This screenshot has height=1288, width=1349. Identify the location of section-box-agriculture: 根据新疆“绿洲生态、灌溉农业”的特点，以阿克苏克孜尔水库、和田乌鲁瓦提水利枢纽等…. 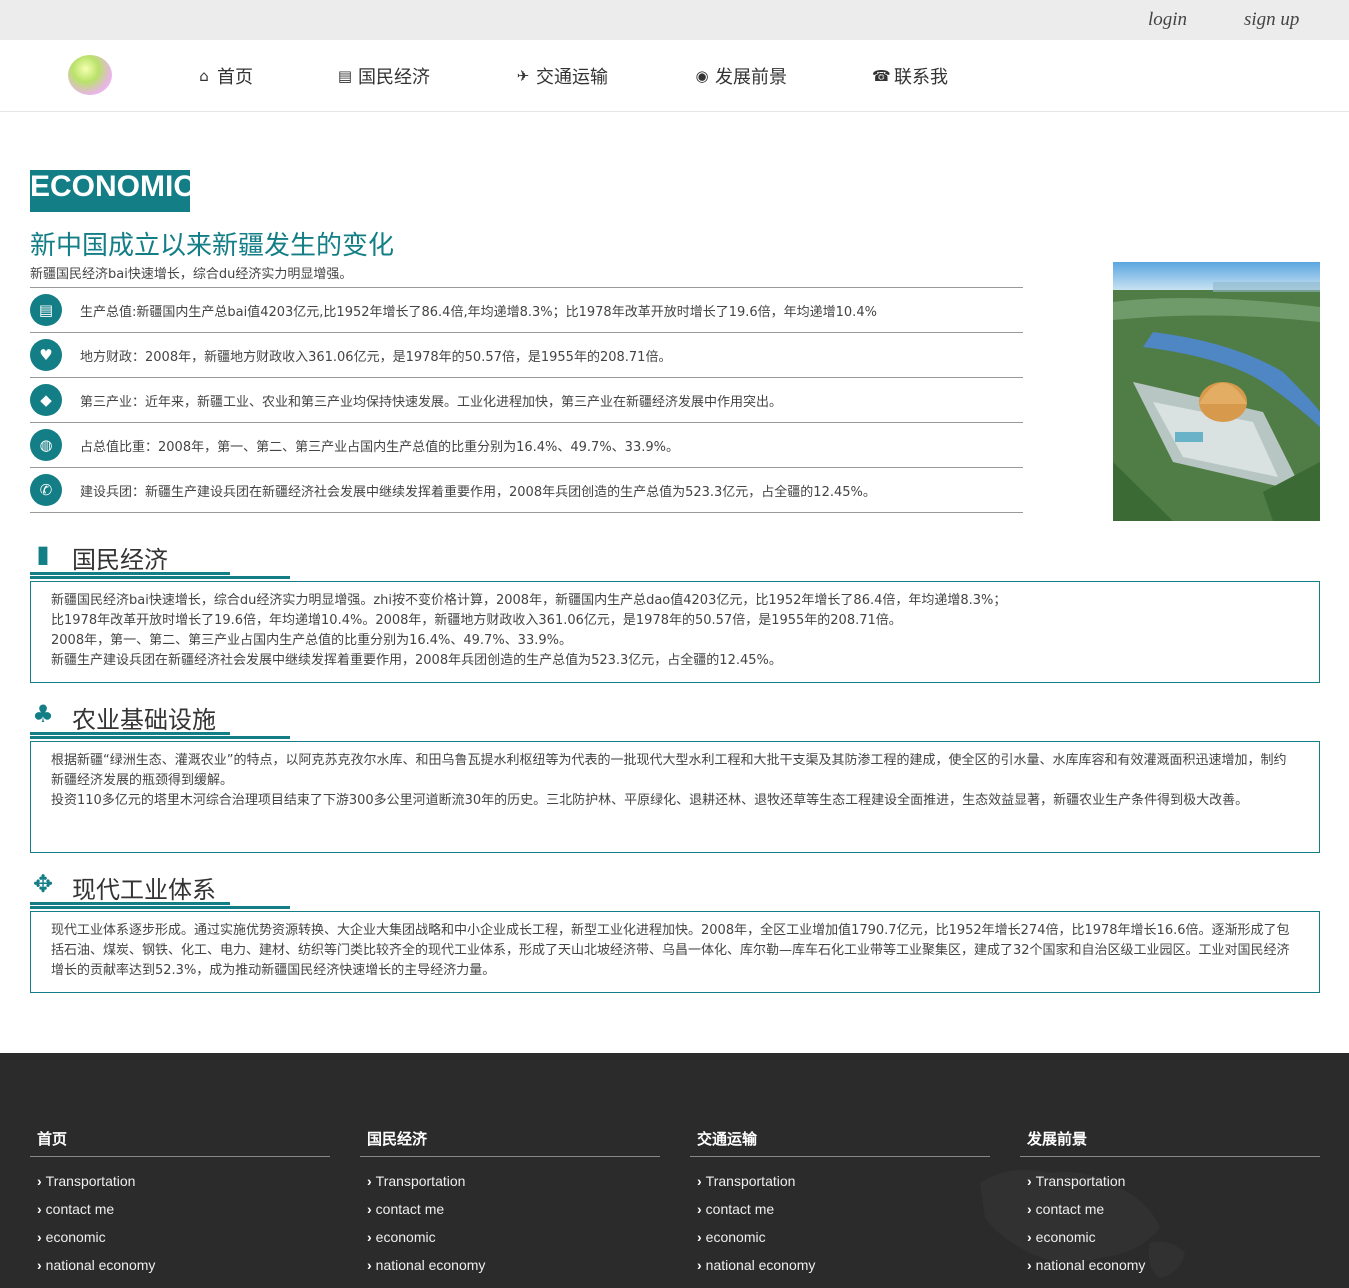
(675, 797).